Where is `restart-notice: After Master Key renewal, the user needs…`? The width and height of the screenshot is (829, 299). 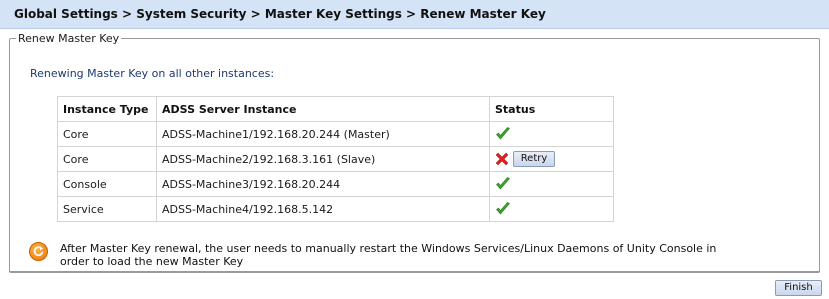 restart-notice: After Master Key renewal, the user needs… is located at coordinates (388, 255).